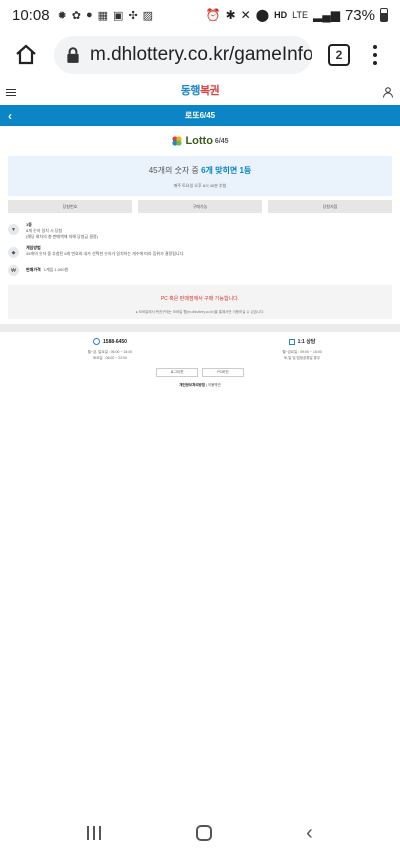 The height and width of the screenshot is (857, 400). Describe the element at coordinates (210, 91) in the screenshot. I see `logo-text-2: 복권` at that location.